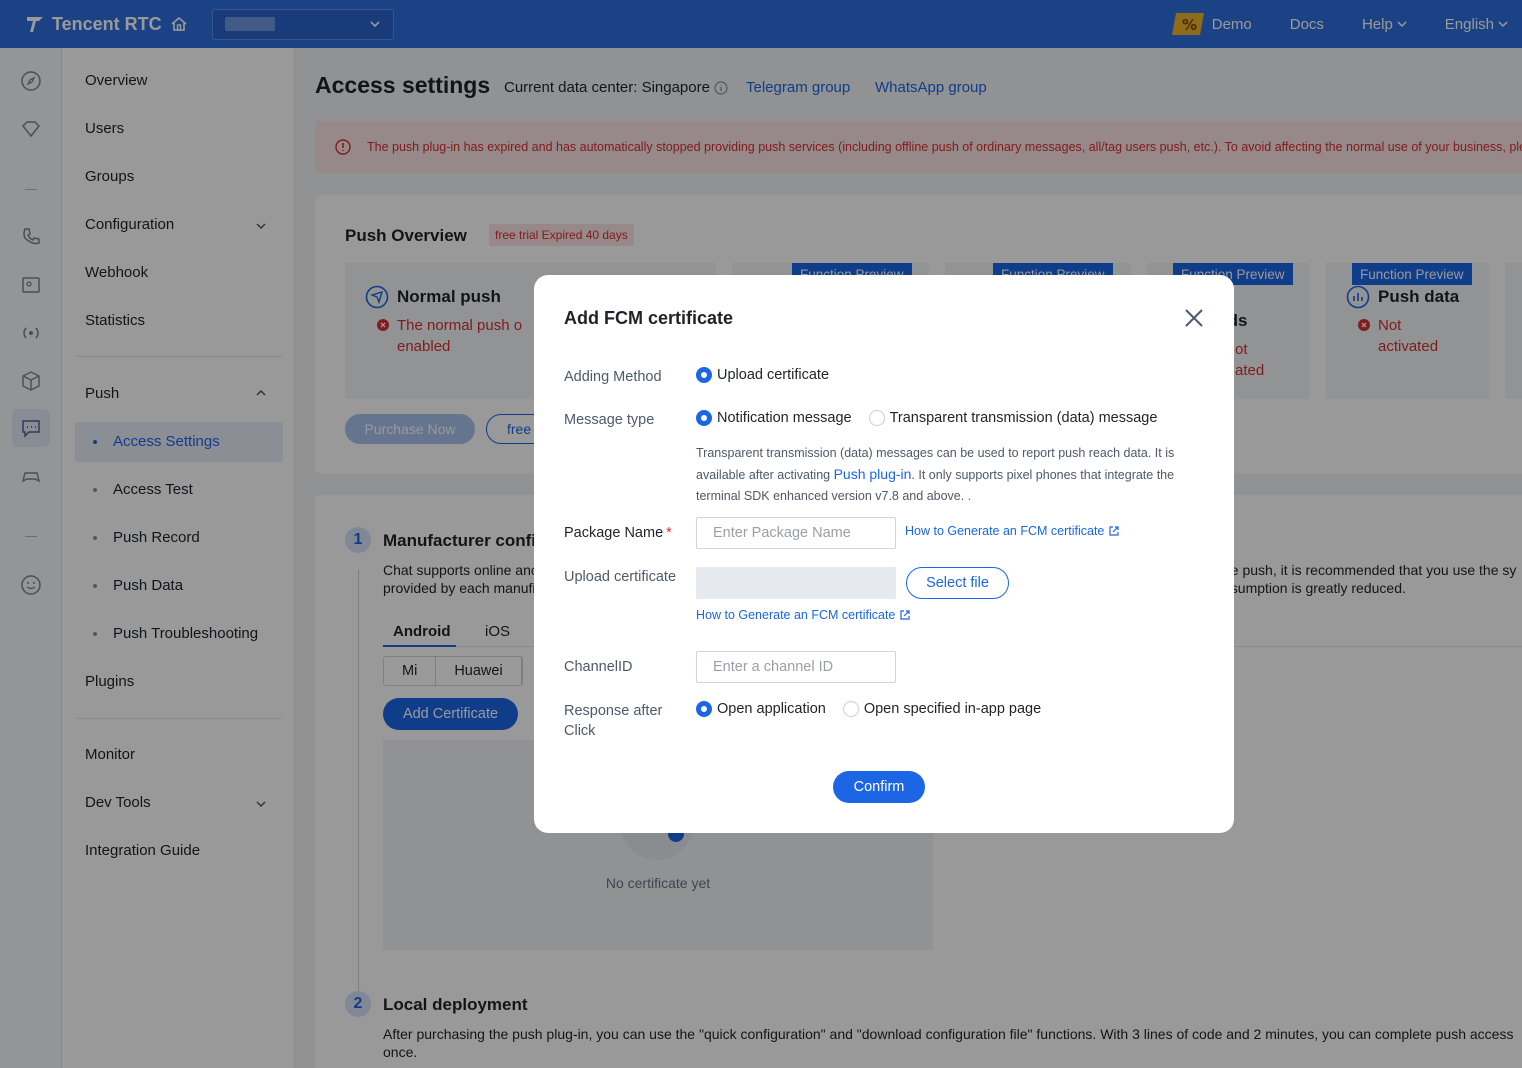 The image size is (1522, 1068). I want to click on radio-label-open-app: Open application, so click(771, 709).